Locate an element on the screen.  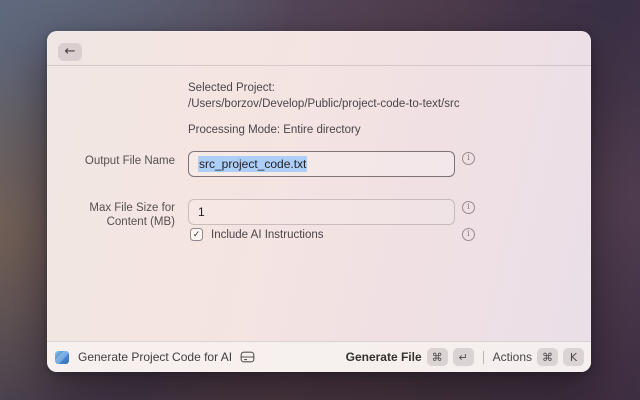
include-ai-checkbox: ✓ is located at coordinates (196, 234).